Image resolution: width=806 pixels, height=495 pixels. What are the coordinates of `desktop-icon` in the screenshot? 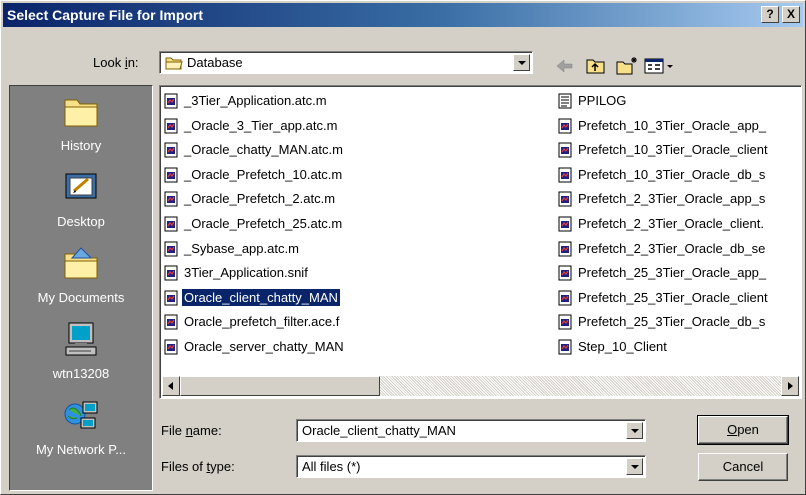 It's located at (81, 186).